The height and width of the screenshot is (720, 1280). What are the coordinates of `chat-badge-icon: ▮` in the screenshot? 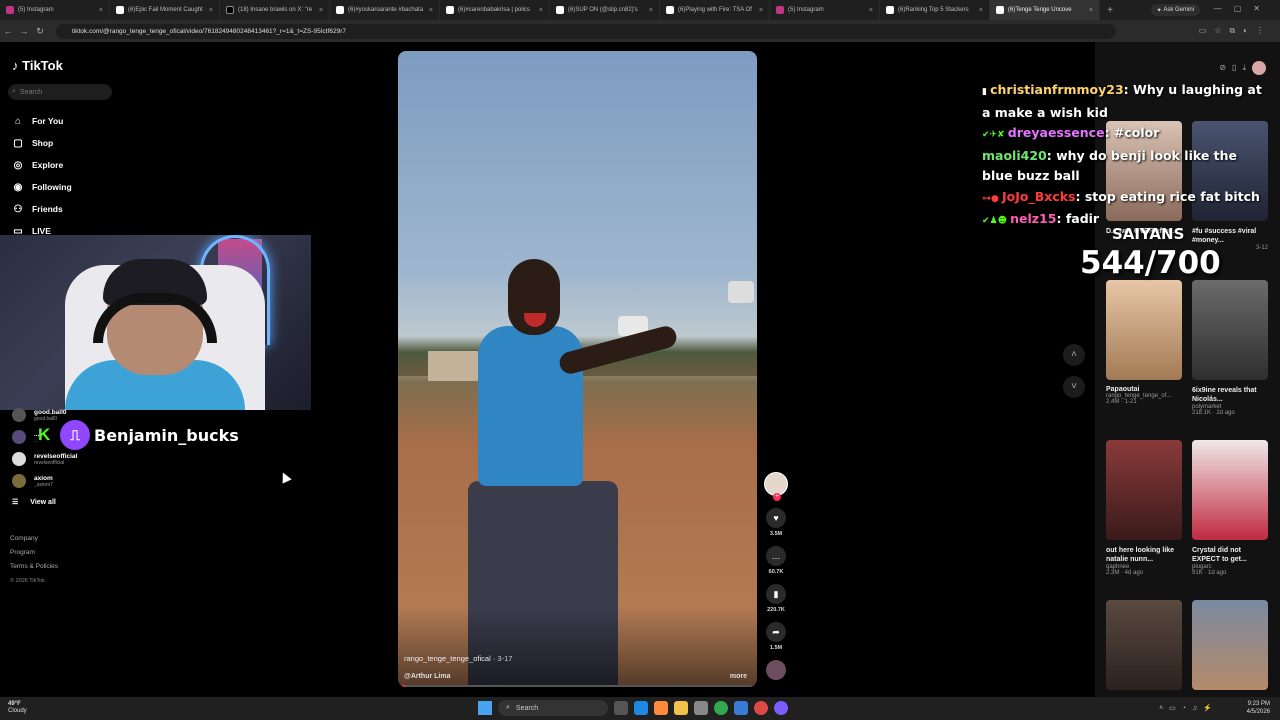 It's located at (986, 92).